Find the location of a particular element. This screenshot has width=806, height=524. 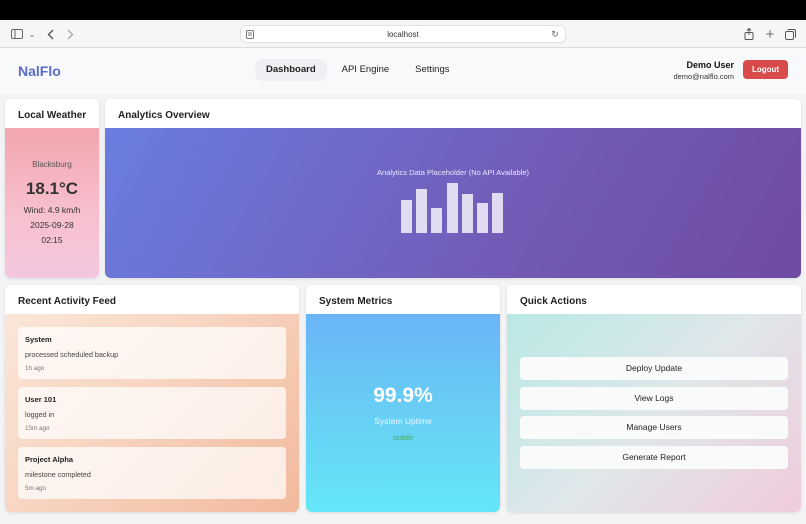

chevron-down-icon: ⌄ is located at coordinates (32, 34).